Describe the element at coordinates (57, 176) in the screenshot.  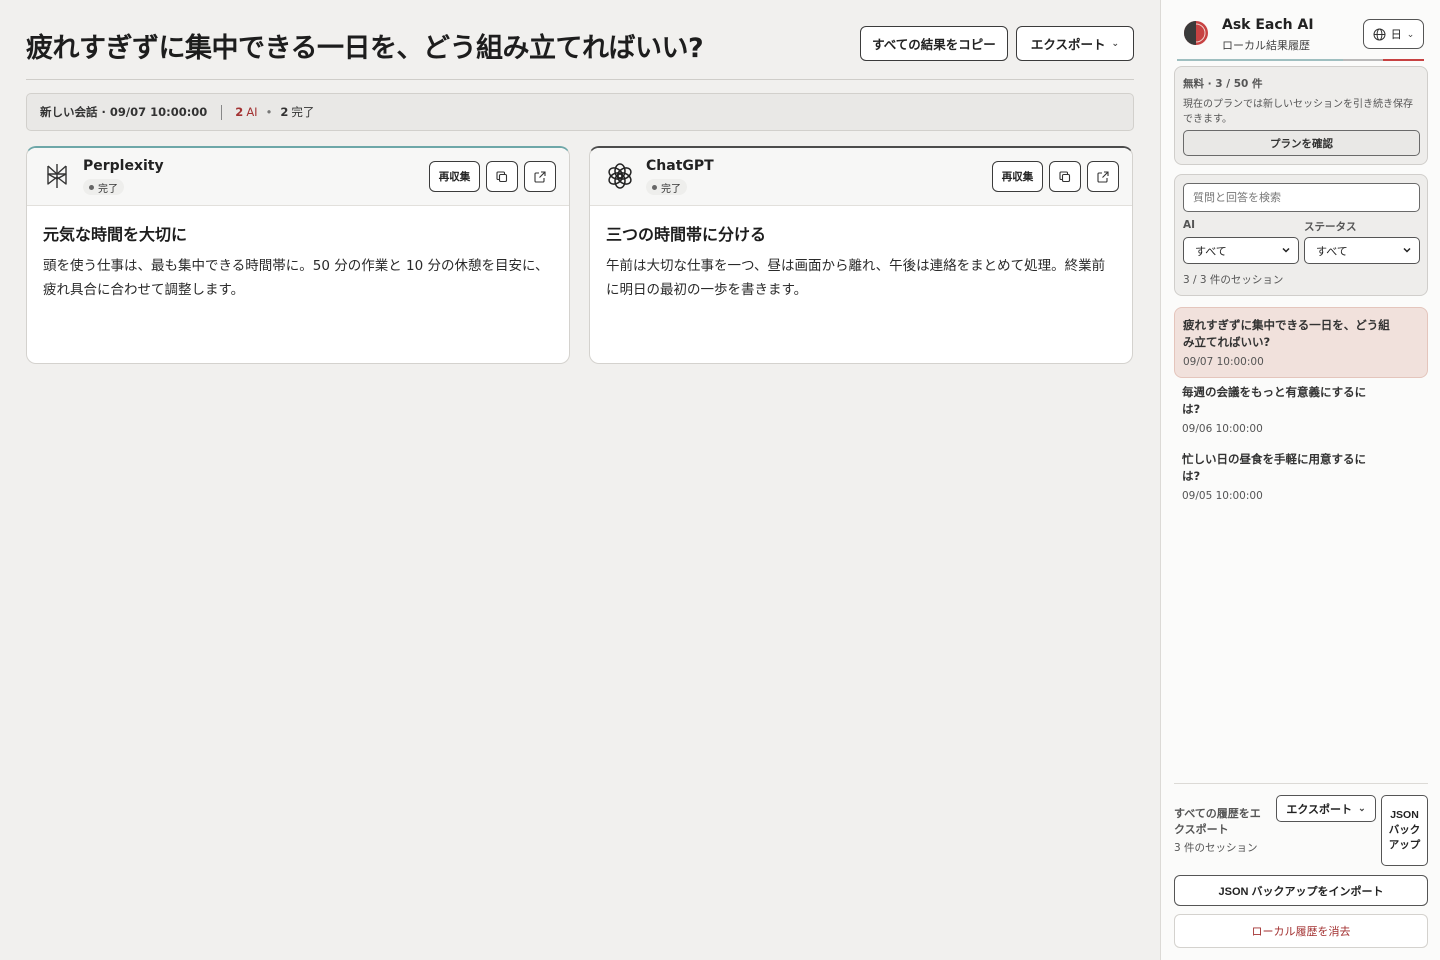
I see `perplexity-logo-icon` at that location.